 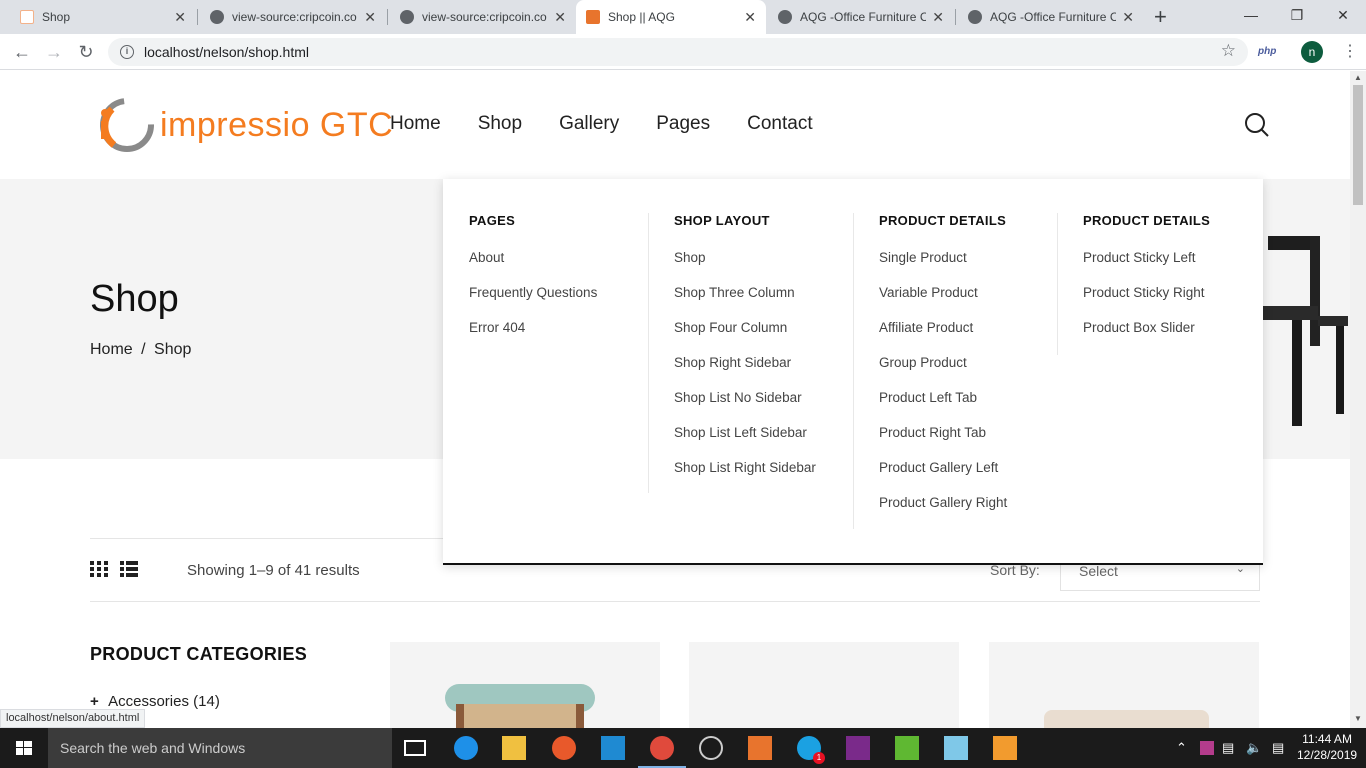 I want to click on skype-icon: 1, so click(x=811, y=750).